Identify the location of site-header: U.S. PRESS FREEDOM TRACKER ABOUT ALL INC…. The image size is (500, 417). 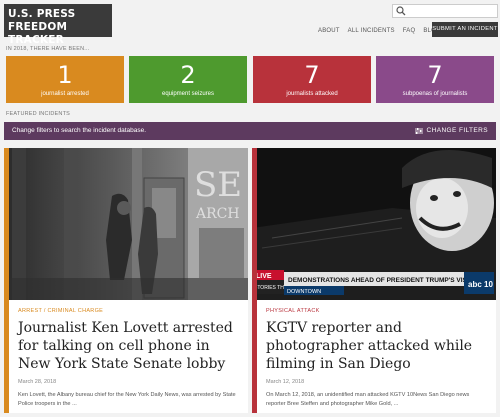
(250, 23).